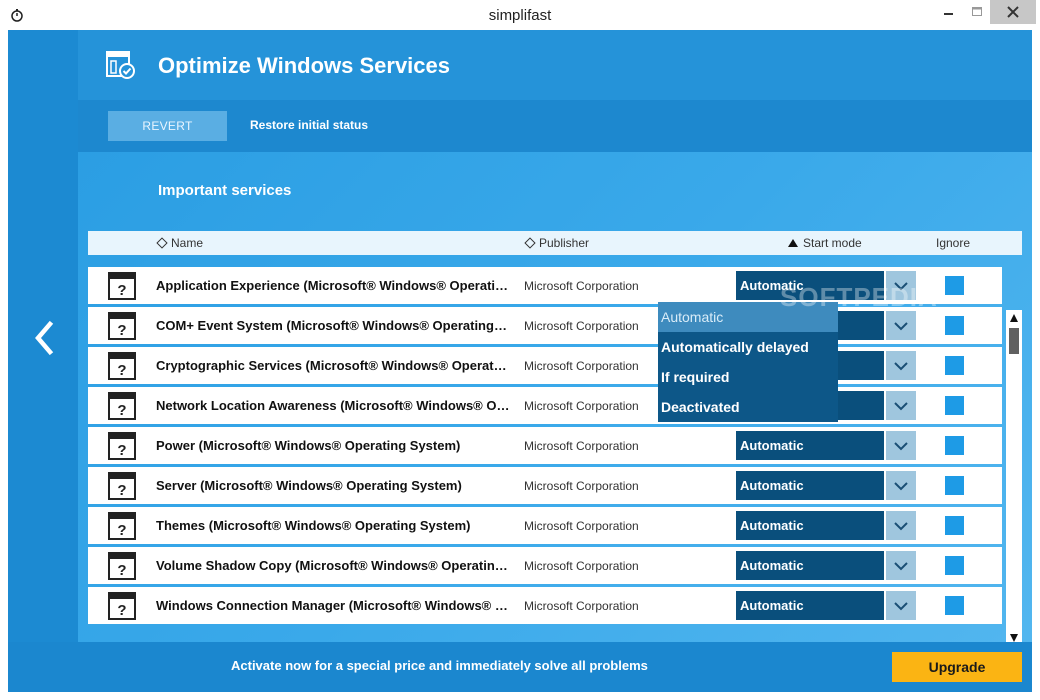 This screenshot has width=1040, height=700. I want to click on page-header: Optimize Windows Services, so click(555, 65).